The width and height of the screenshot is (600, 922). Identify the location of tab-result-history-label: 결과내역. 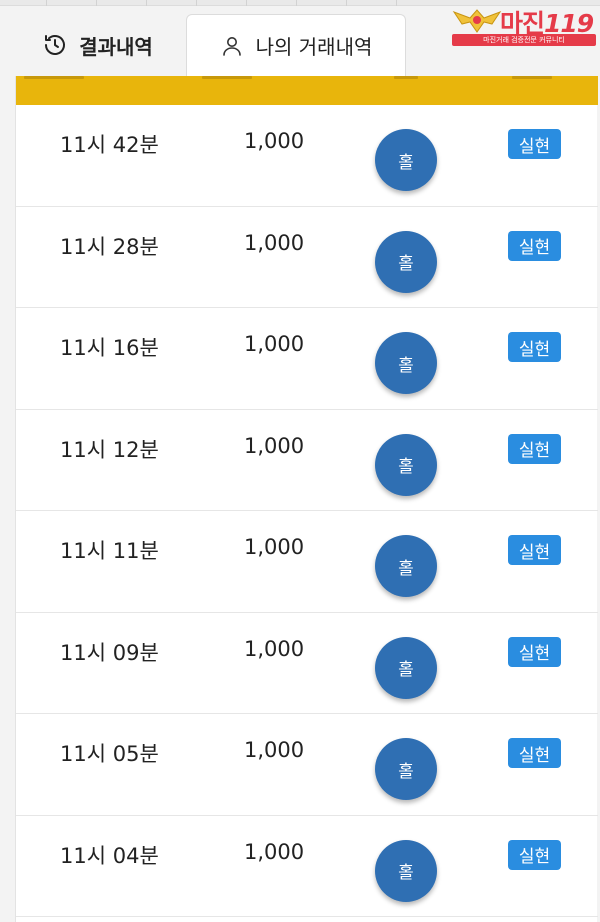
(116, 46).